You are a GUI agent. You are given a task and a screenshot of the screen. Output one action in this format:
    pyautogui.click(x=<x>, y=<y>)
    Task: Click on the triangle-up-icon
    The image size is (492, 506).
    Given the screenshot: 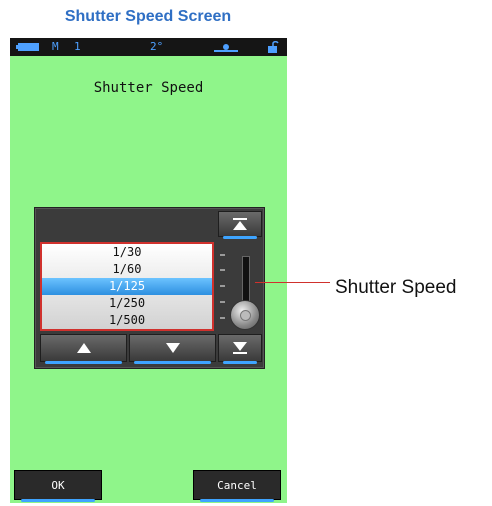 What is the action you would take?
    pyautogui.click(x=83, y=348)
    